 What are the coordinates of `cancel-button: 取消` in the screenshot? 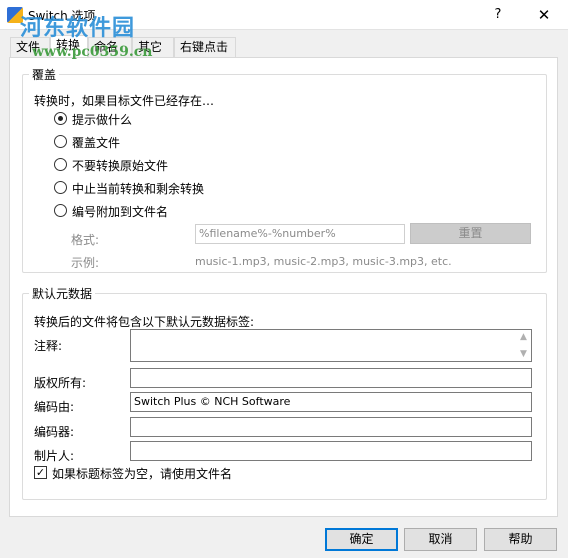 It's located at (440, 539).